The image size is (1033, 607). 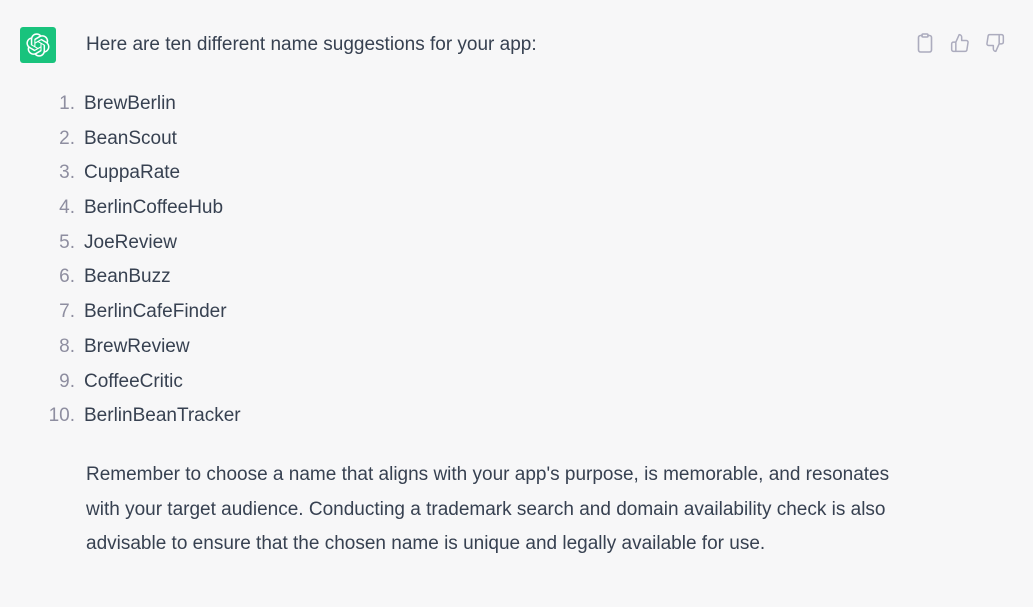 I want to click on list-number: 6., so click(x=67, y=277).